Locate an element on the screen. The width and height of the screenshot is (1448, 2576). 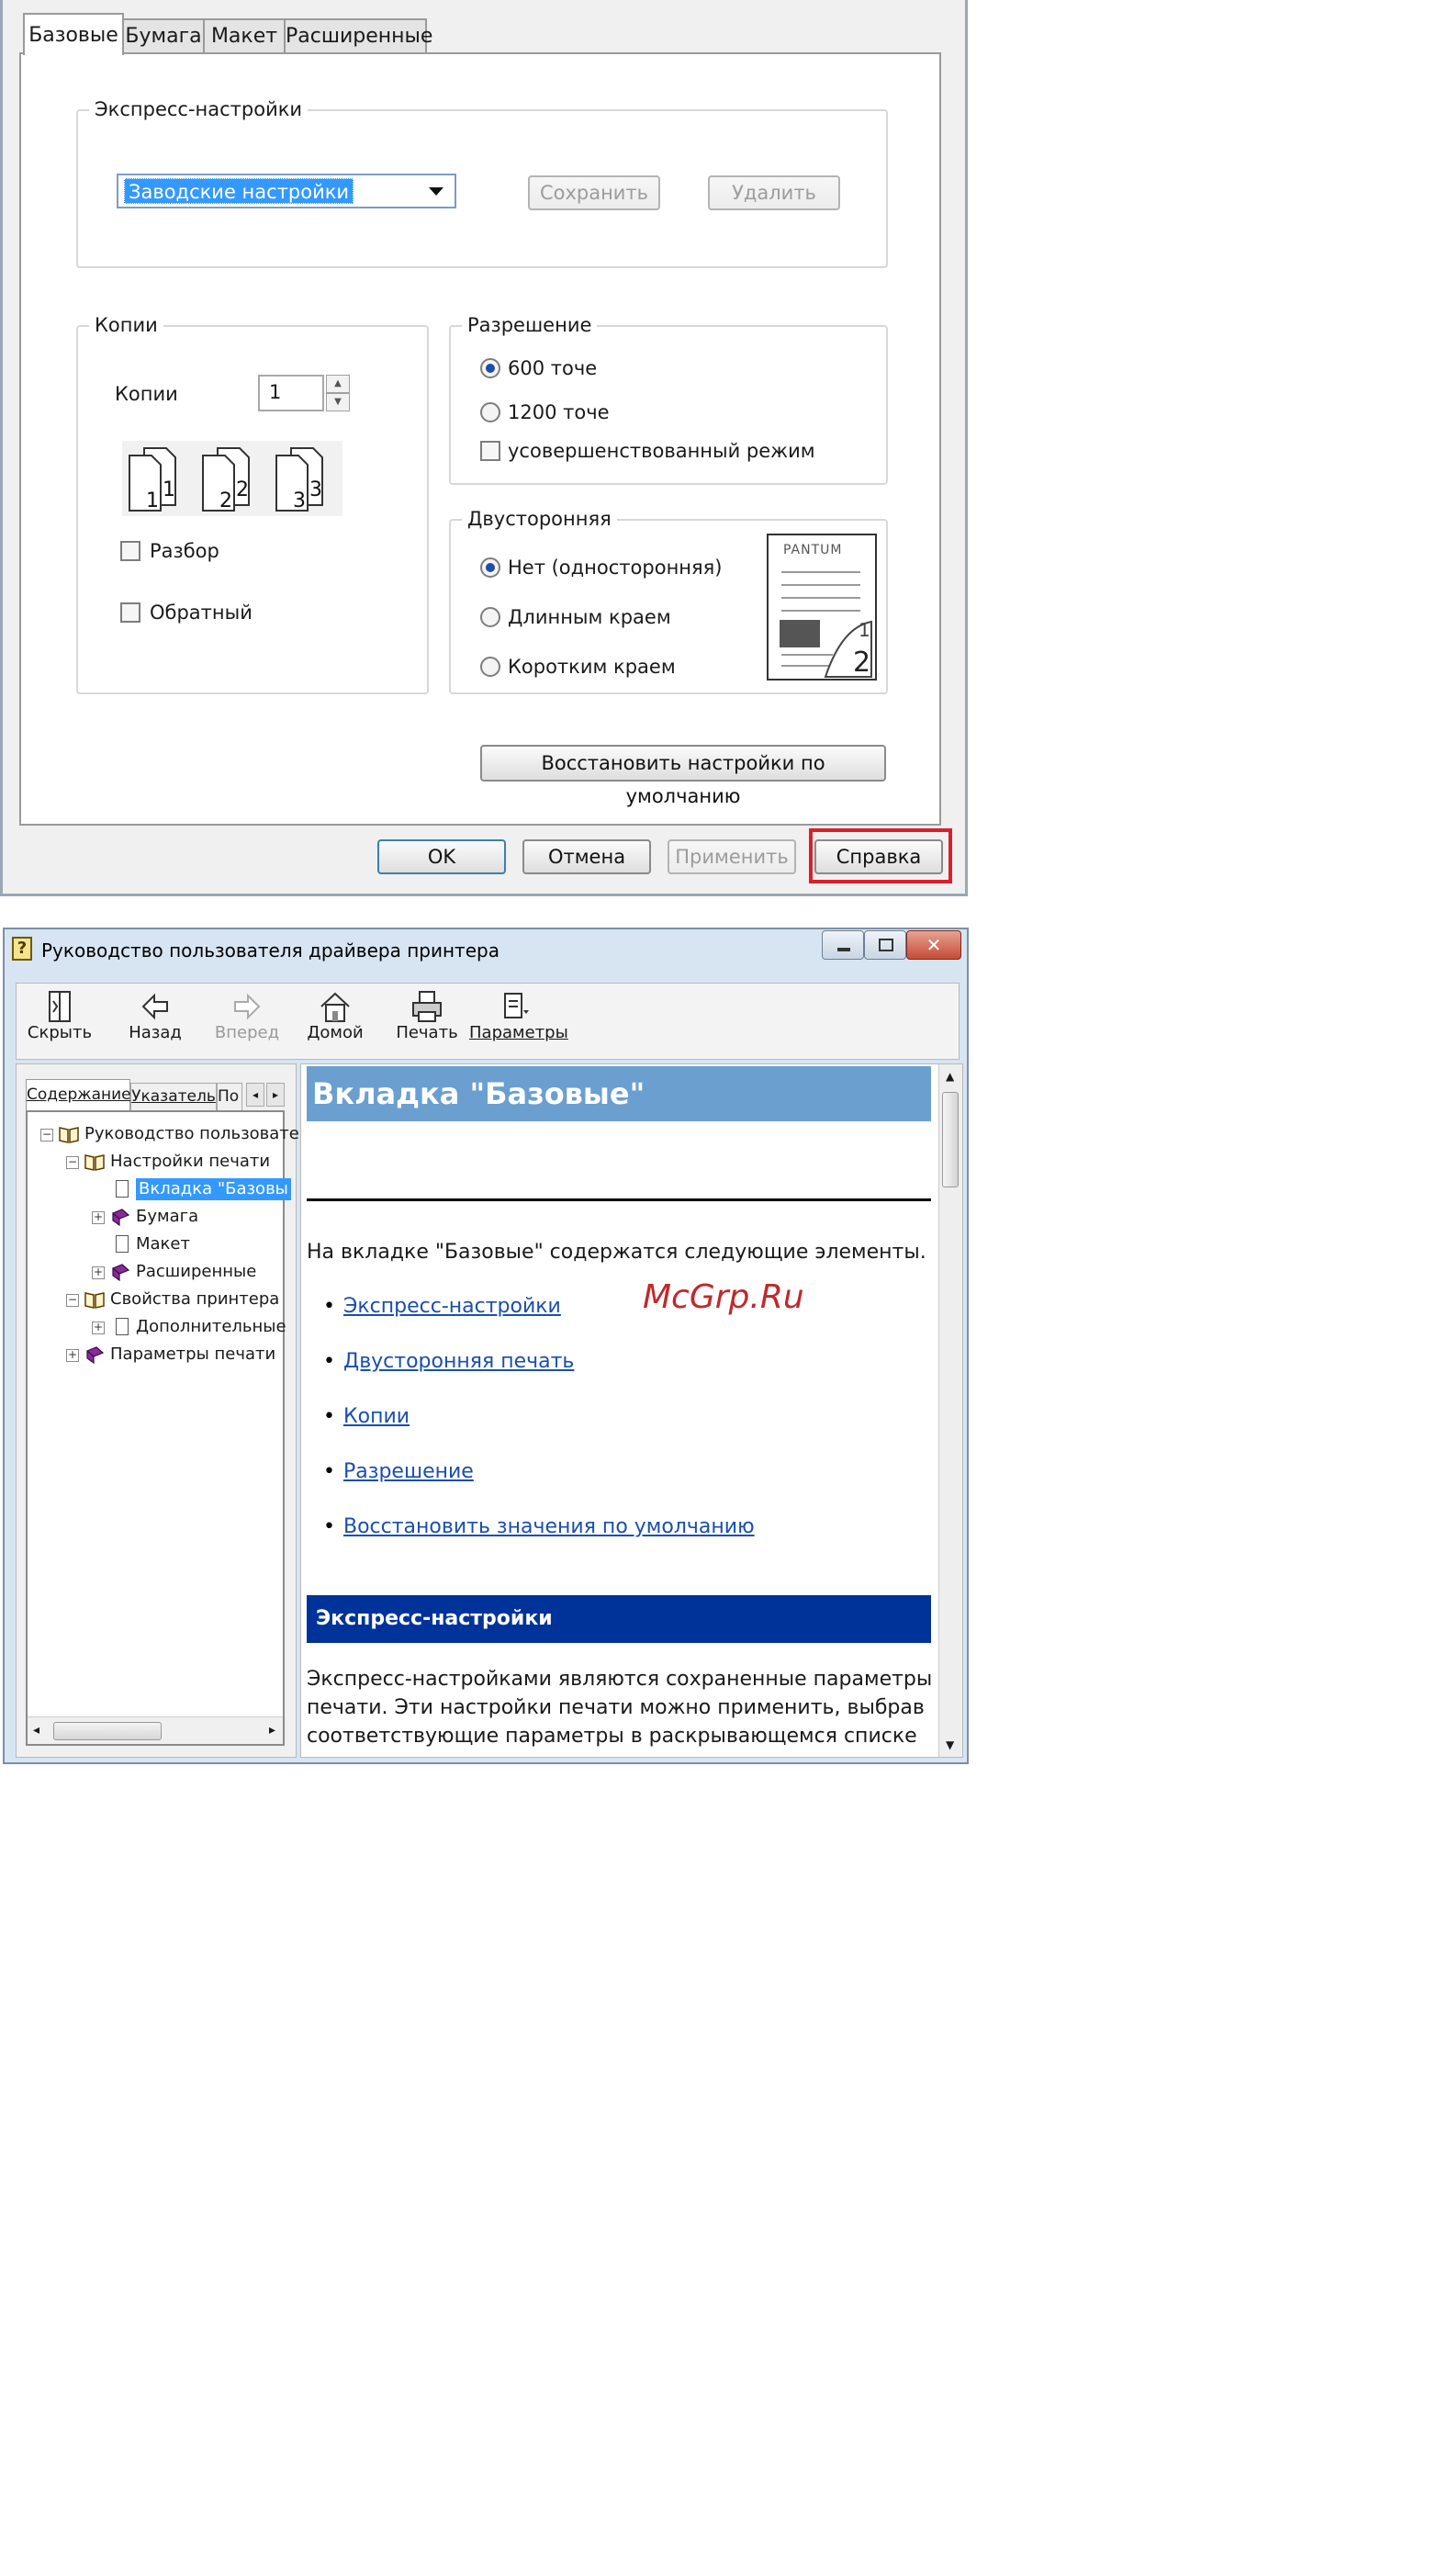
scroll-left-arrow-icon: ◂ is located at coordinates (36, 1730).